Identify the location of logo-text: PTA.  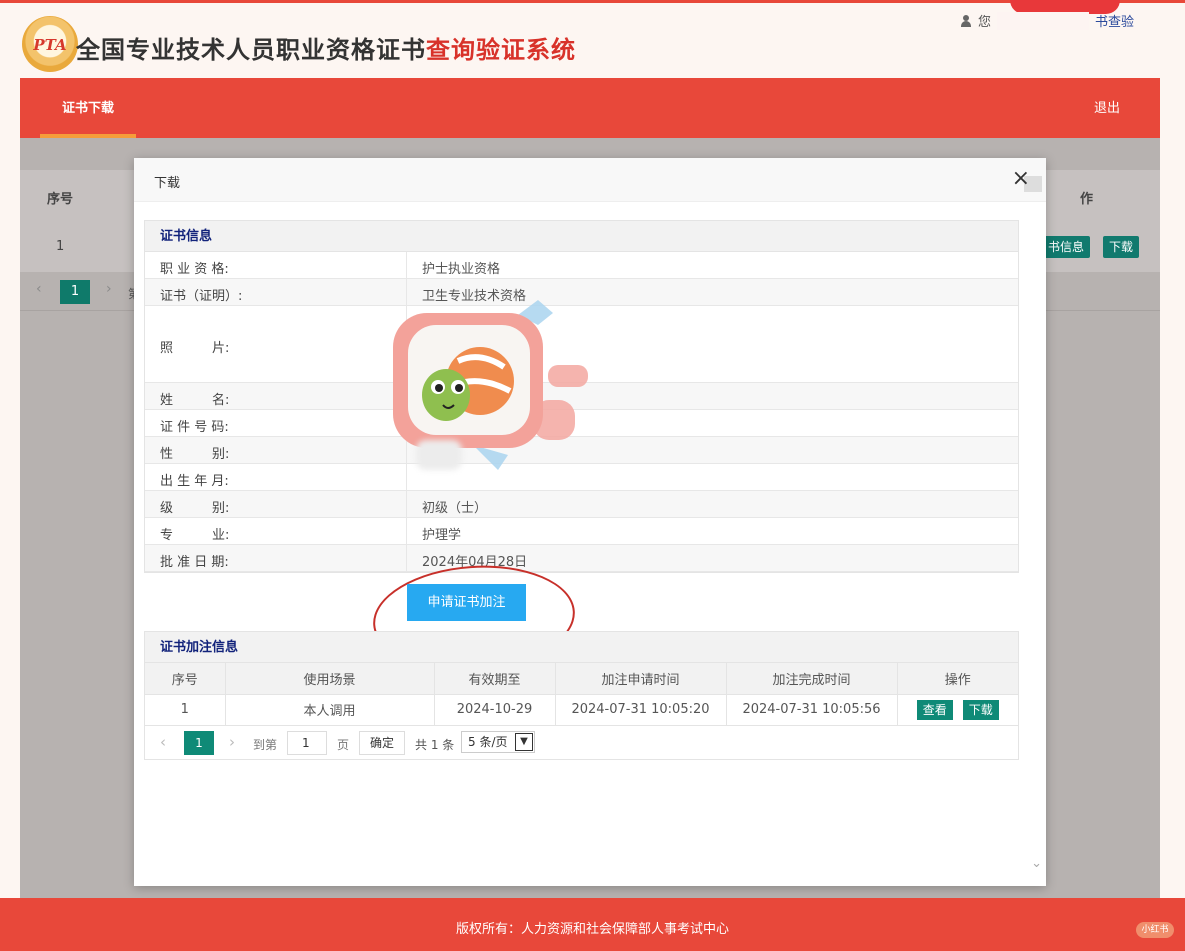
(50, 45).